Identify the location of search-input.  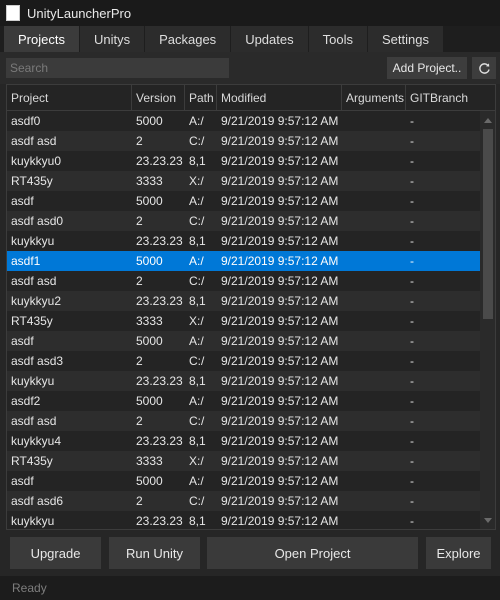
(117, 68).